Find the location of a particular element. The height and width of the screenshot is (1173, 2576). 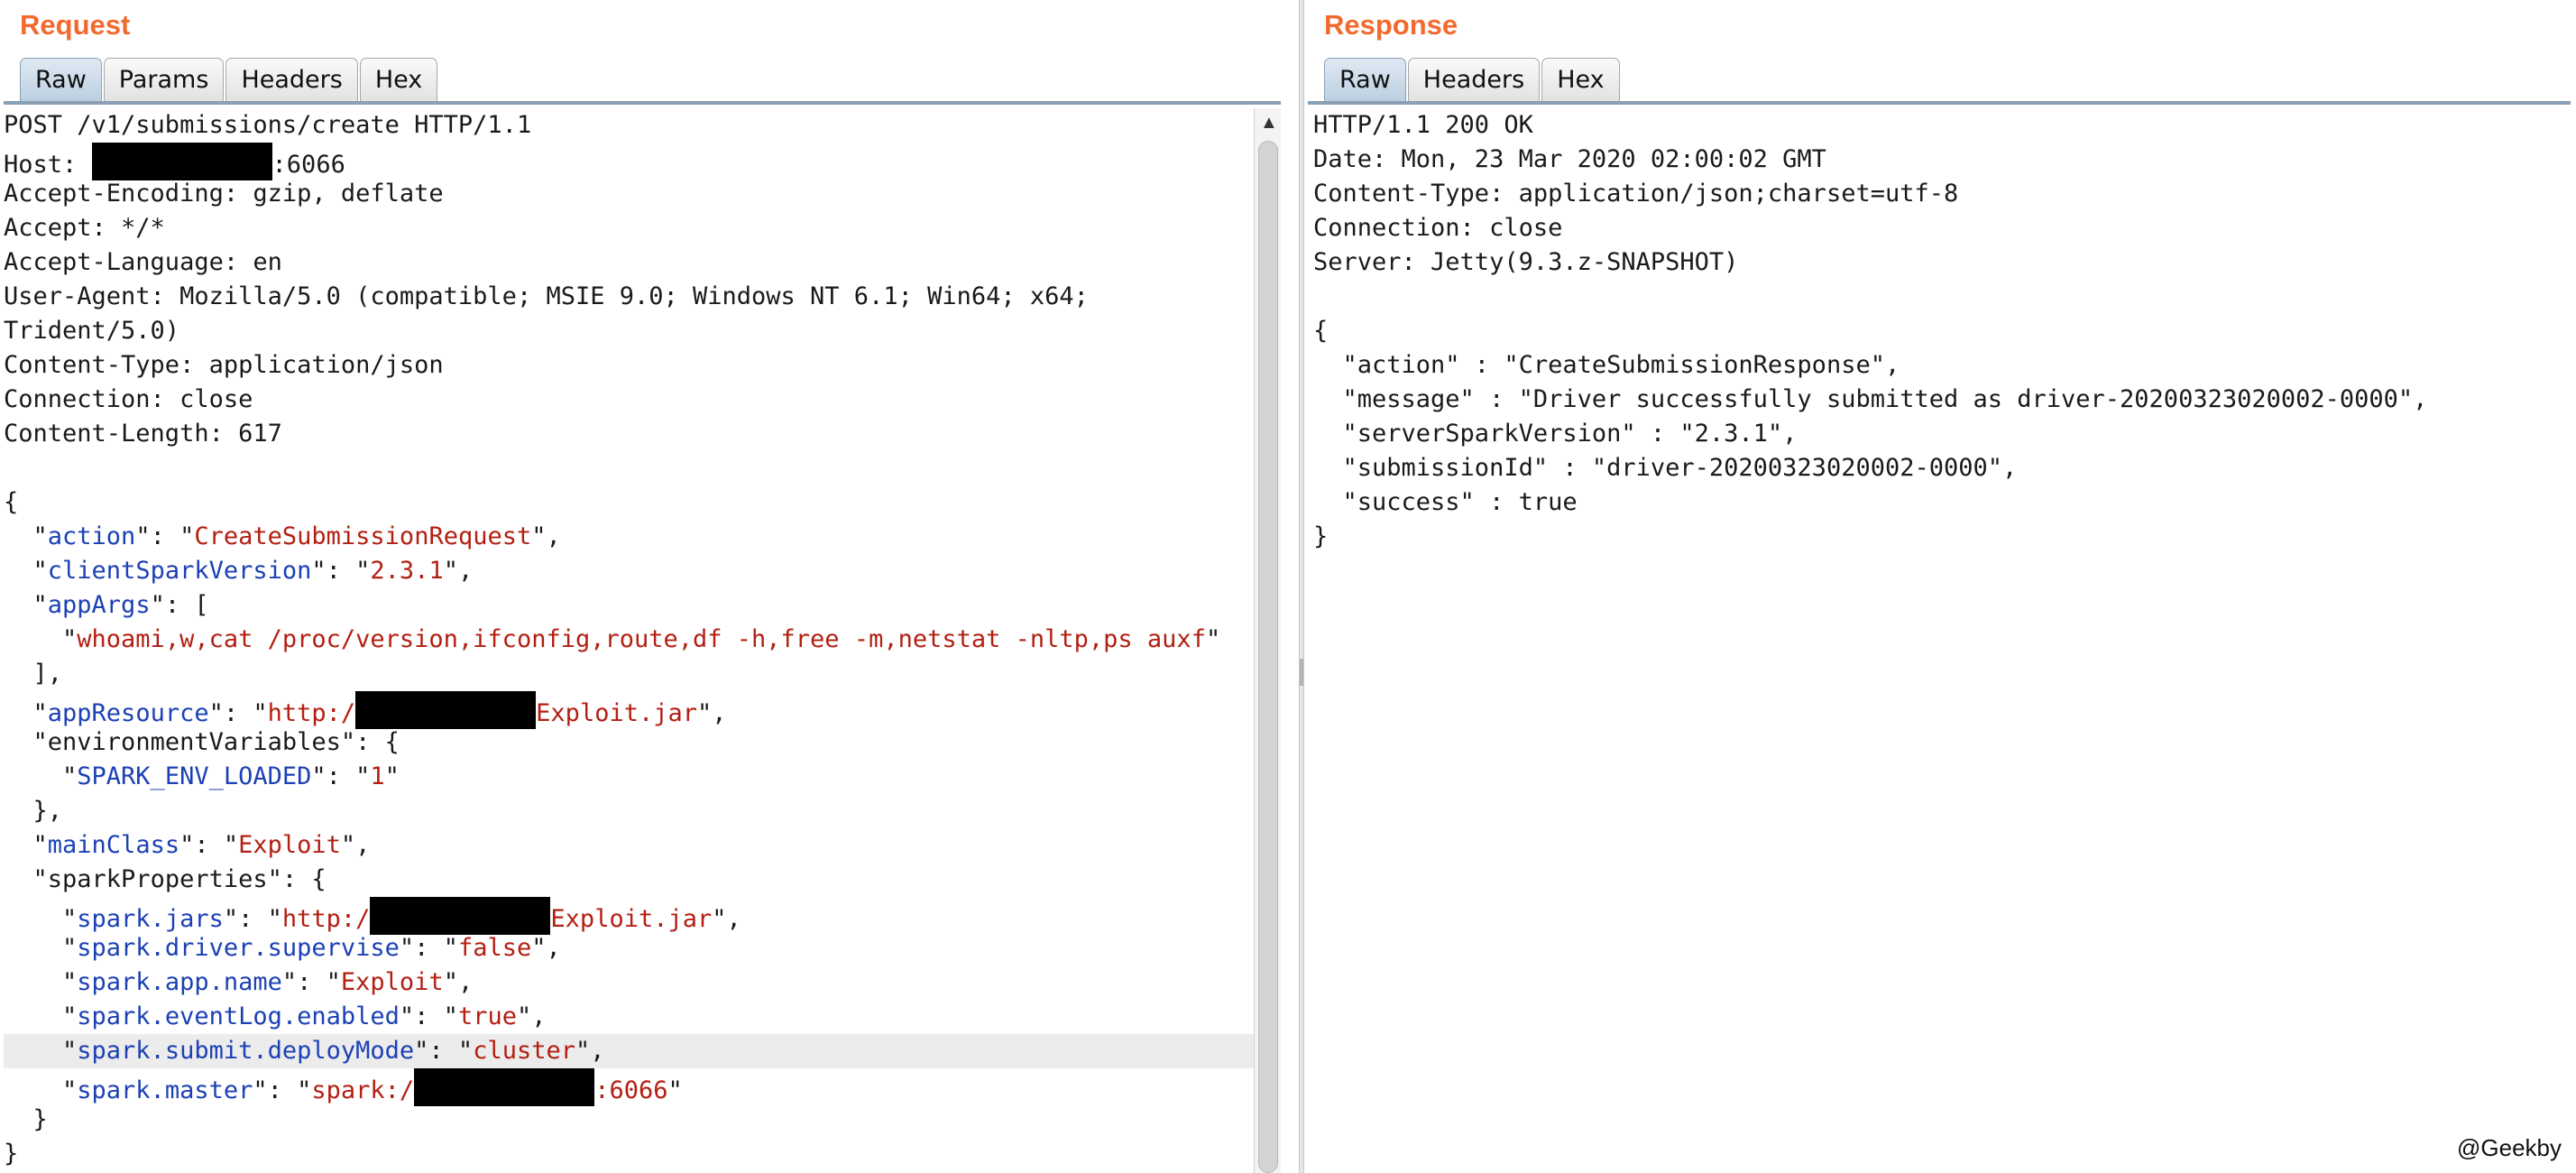

code-text: Accept-Encoding: gzip, deflate is located at coordinates (224, 194).